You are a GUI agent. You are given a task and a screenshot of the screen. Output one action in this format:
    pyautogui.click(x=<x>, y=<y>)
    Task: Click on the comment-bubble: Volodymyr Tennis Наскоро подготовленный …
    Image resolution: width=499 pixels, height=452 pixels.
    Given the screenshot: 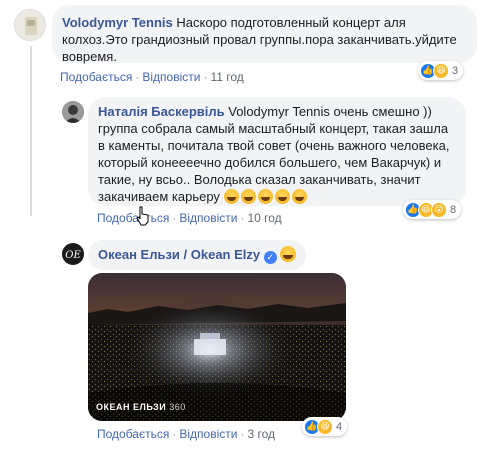 What is the action you would take?
    pyautogui.click(x=264, y=34)
    